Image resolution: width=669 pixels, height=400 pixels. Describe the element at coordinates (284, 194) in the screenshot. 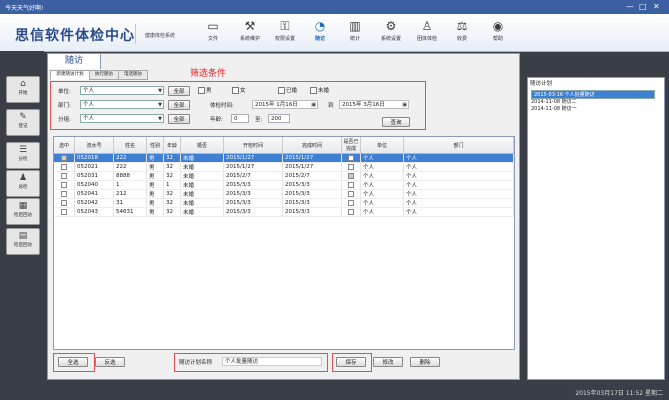

I see `table-row: 052041 212 男 32 未婚 2015/3/3 2015/3/3 个人 个人` at that location.